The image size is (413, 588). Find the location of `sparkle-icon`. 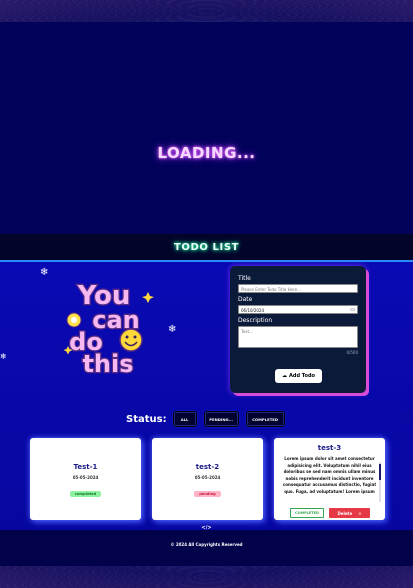

sparkle-icon is located at coordinates (148, 297).